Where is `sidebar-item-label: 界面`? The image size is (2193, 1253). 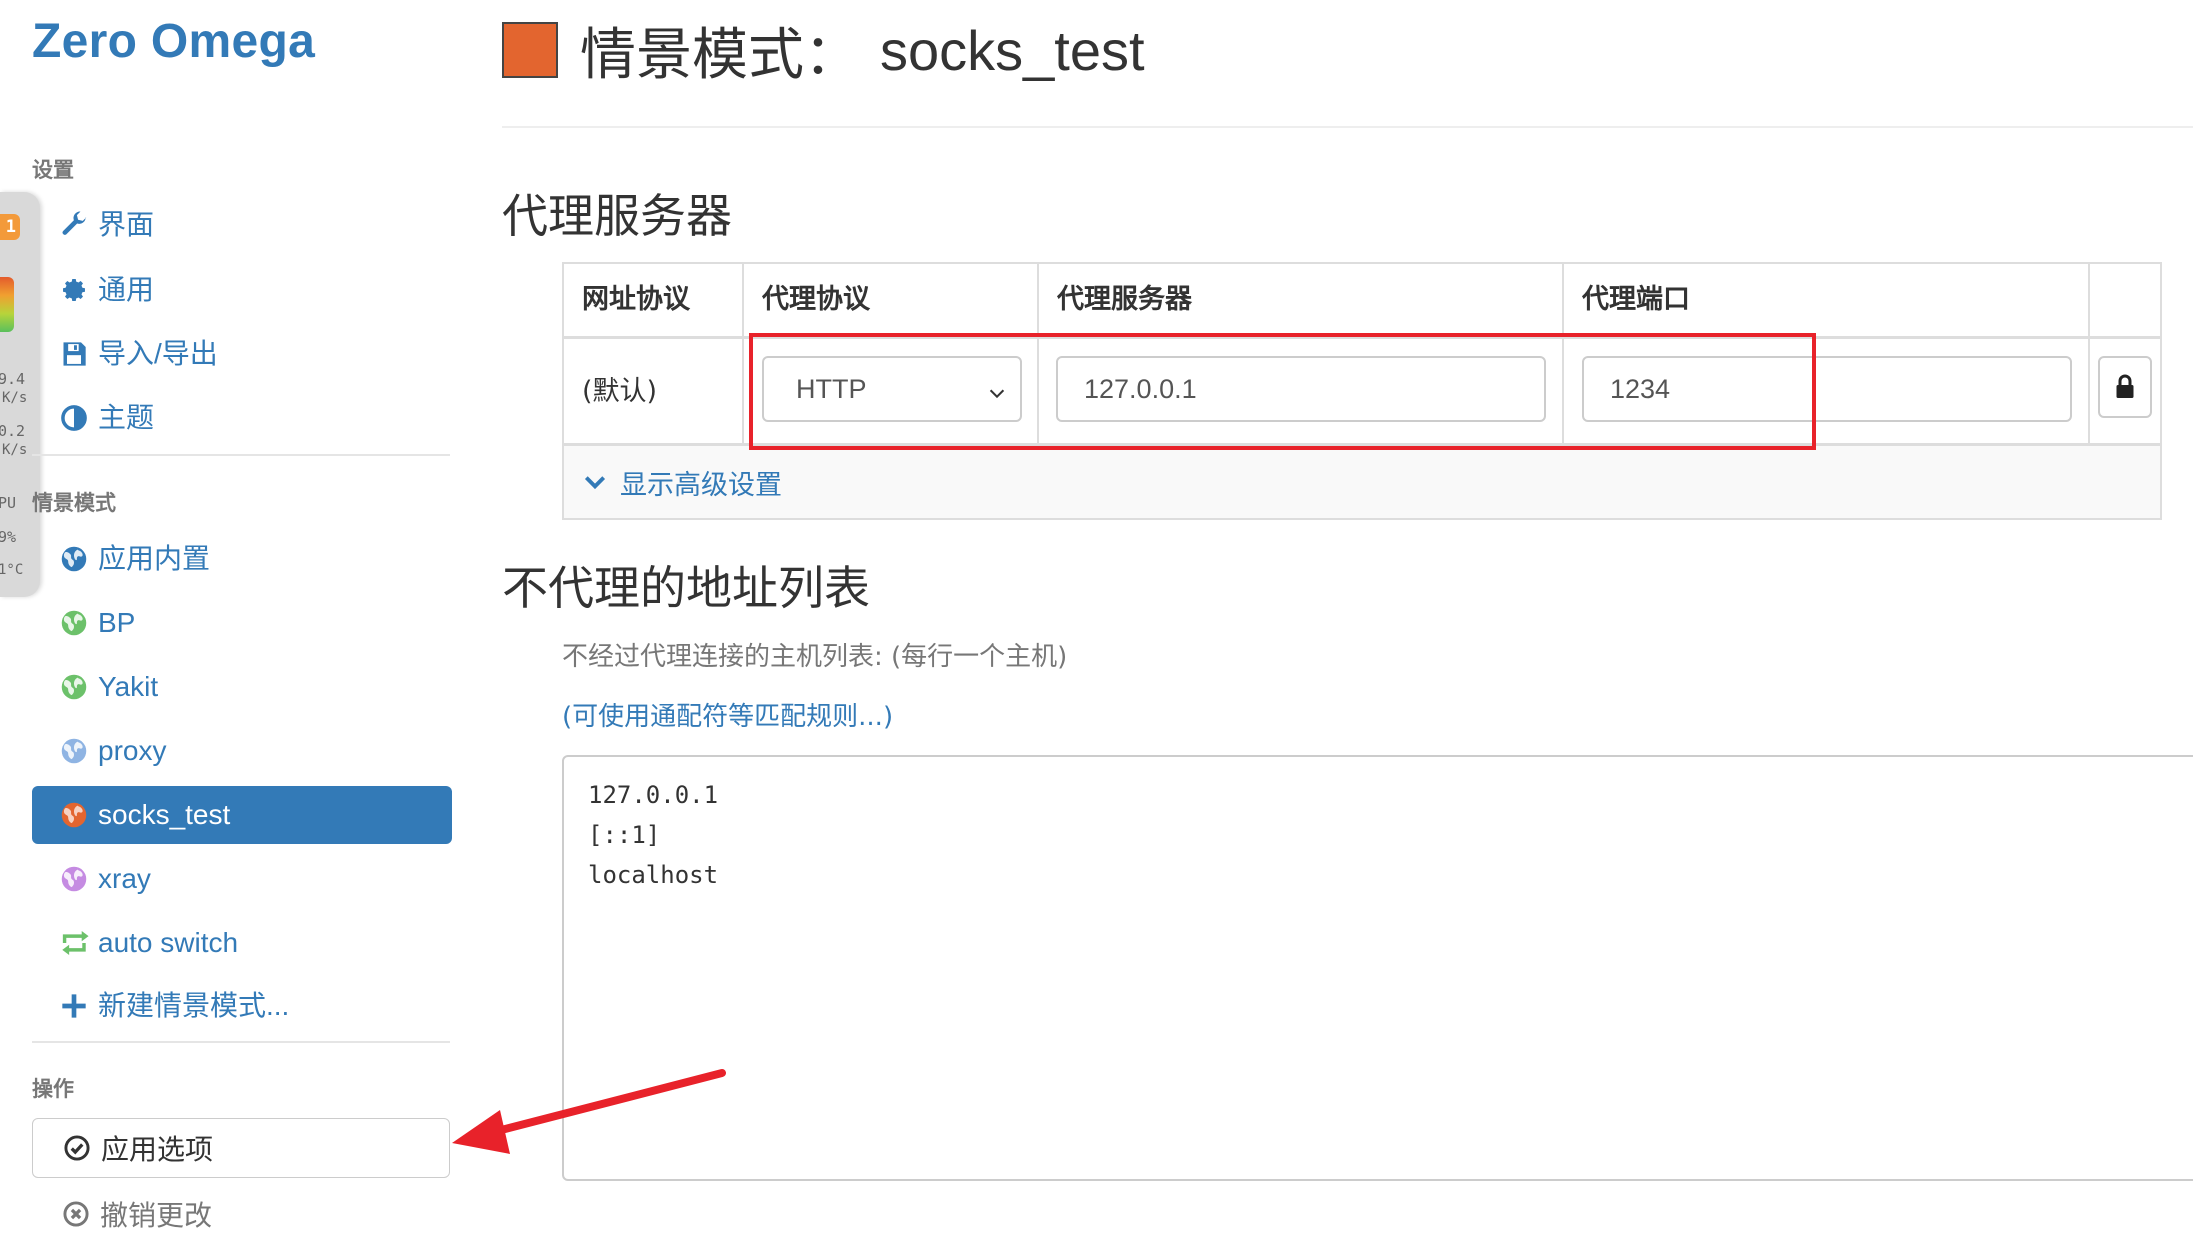
sidebar-item-label: 界面 is located at coordinates (126, 224).